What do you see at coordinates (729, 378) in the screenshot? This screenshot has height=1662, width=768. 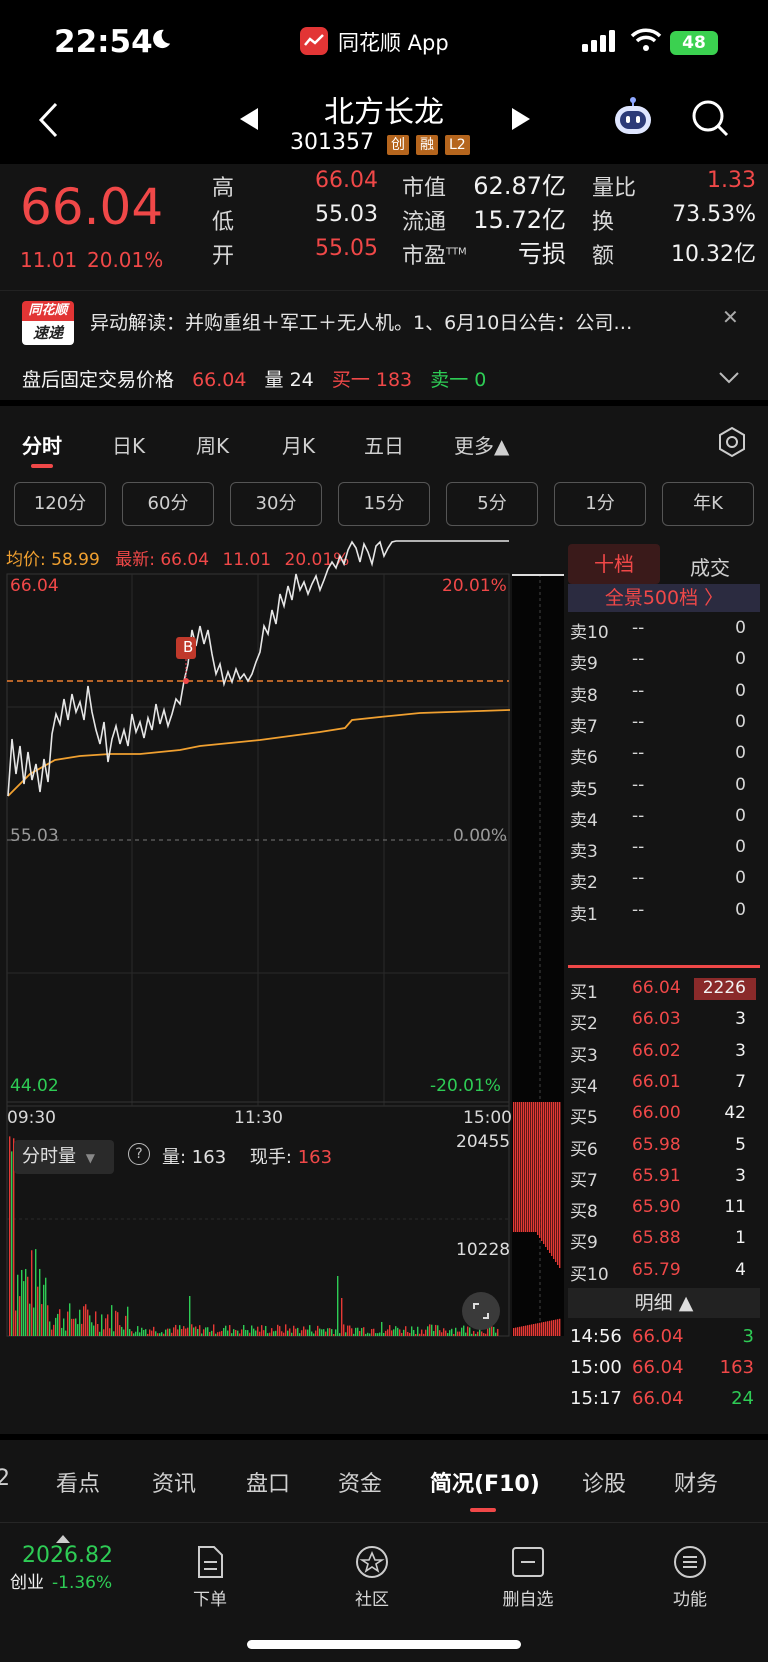 I see `chevron-down-icon` at bounding box center [729, 378].